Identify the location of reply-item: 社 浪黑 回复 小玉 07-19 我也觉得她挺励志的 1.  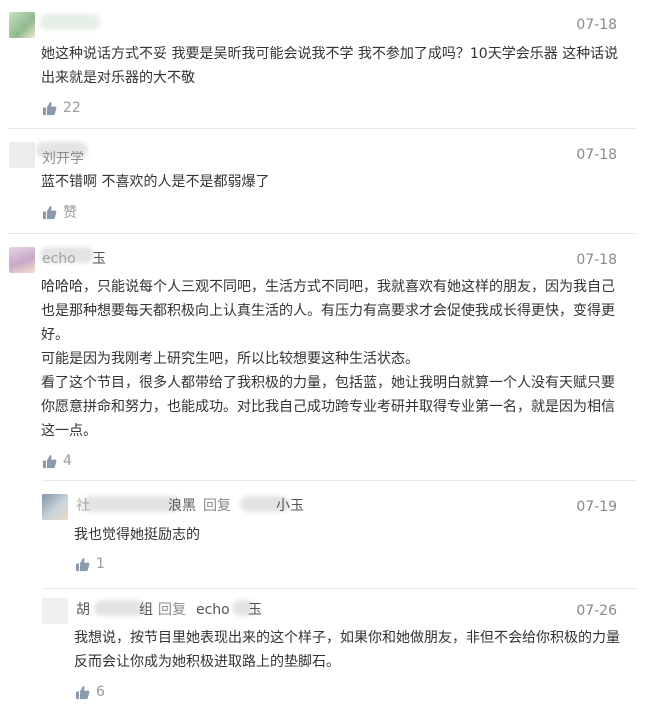
(322, 534).